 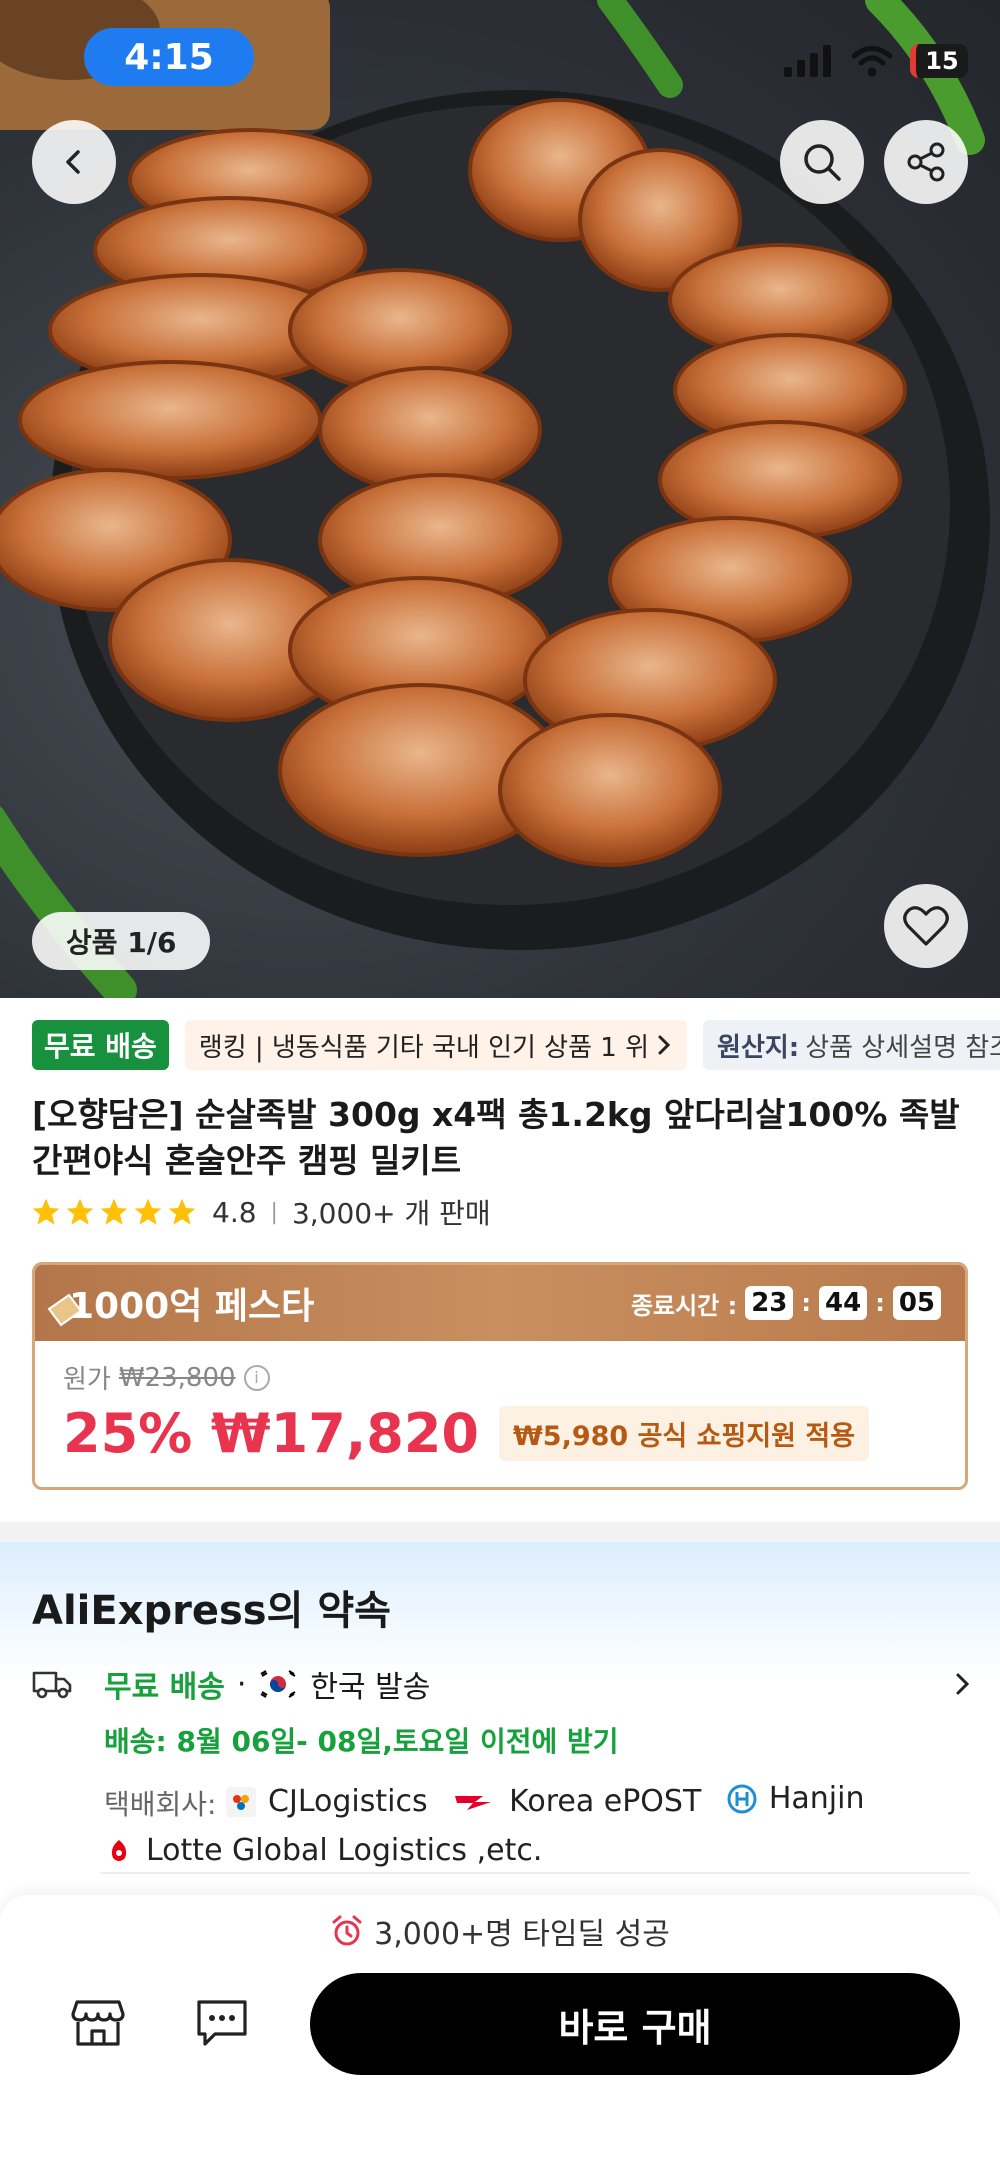 I want to click on sold-count: 3,000+ 개 판매, so click(x=391, y=1213).